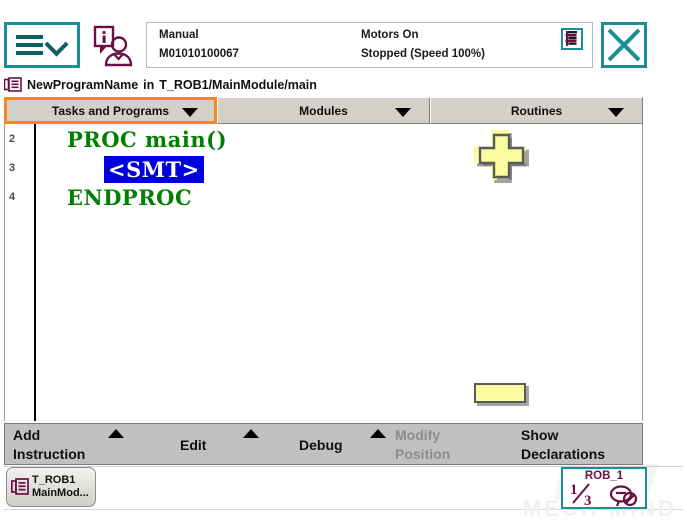 This screenshot has width=687, height=526. I want to click on program-pointer-button, so click(572, 39).